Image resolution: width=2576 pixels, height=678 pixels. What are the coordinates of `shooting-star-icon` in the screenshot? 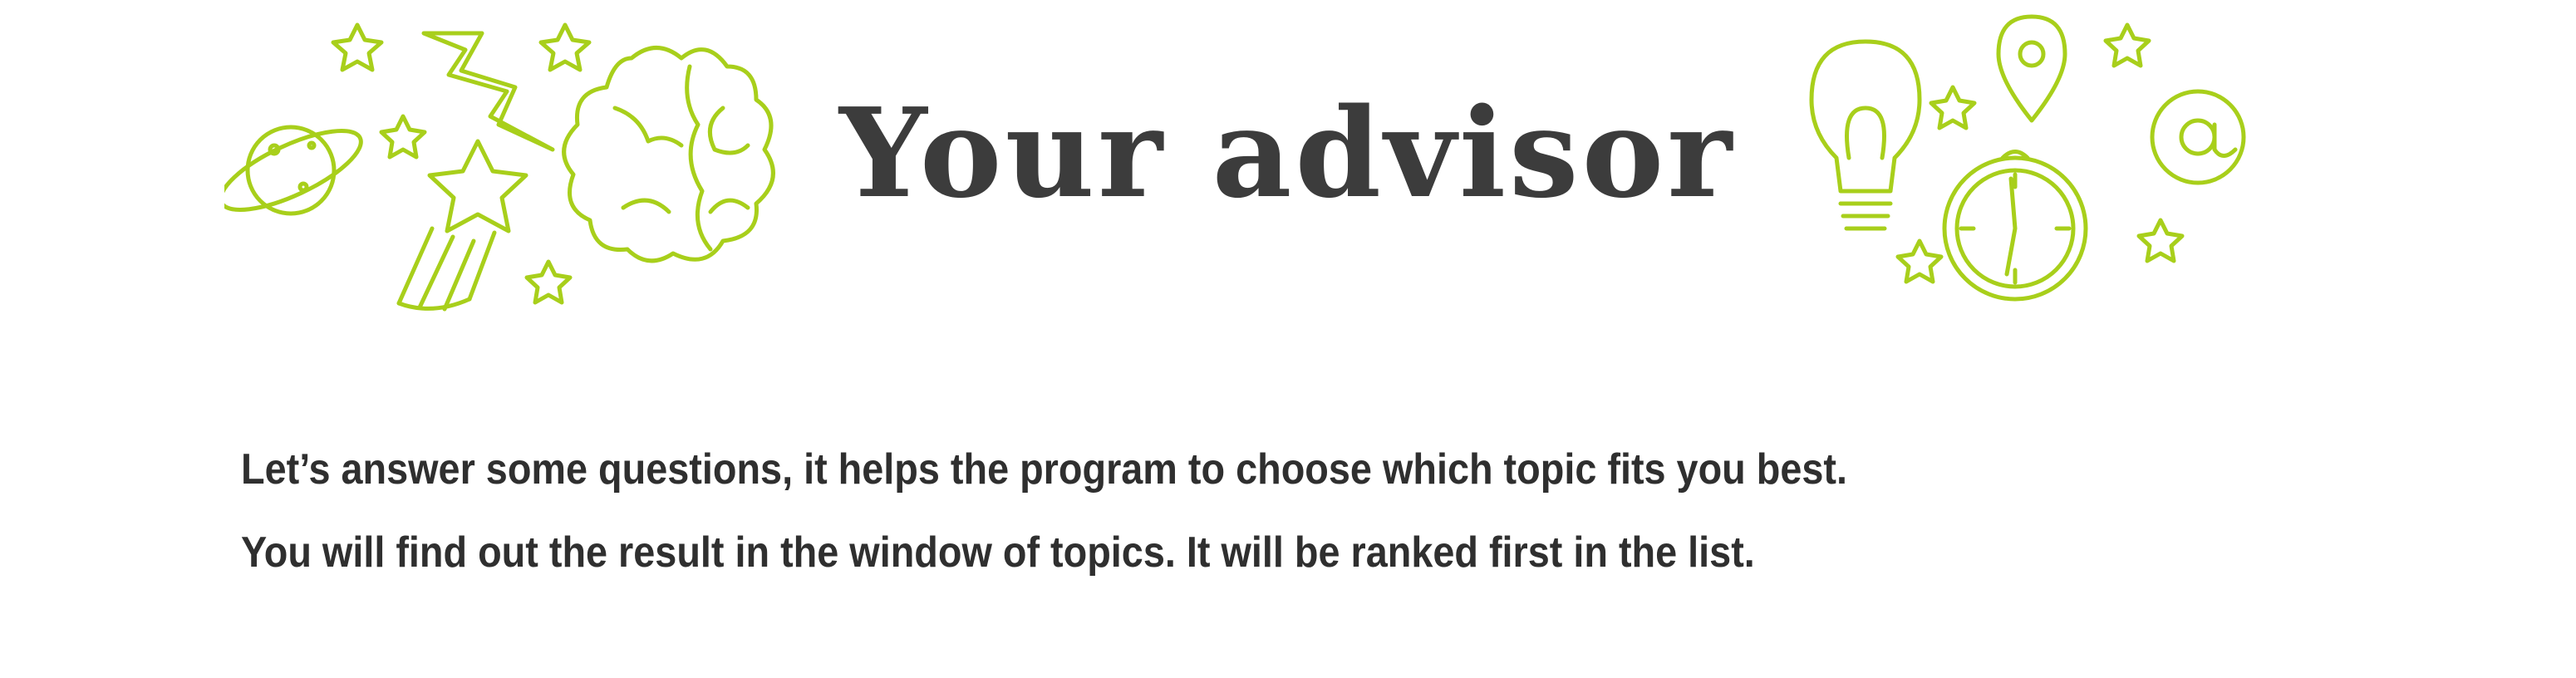 It's located at (462, 226).